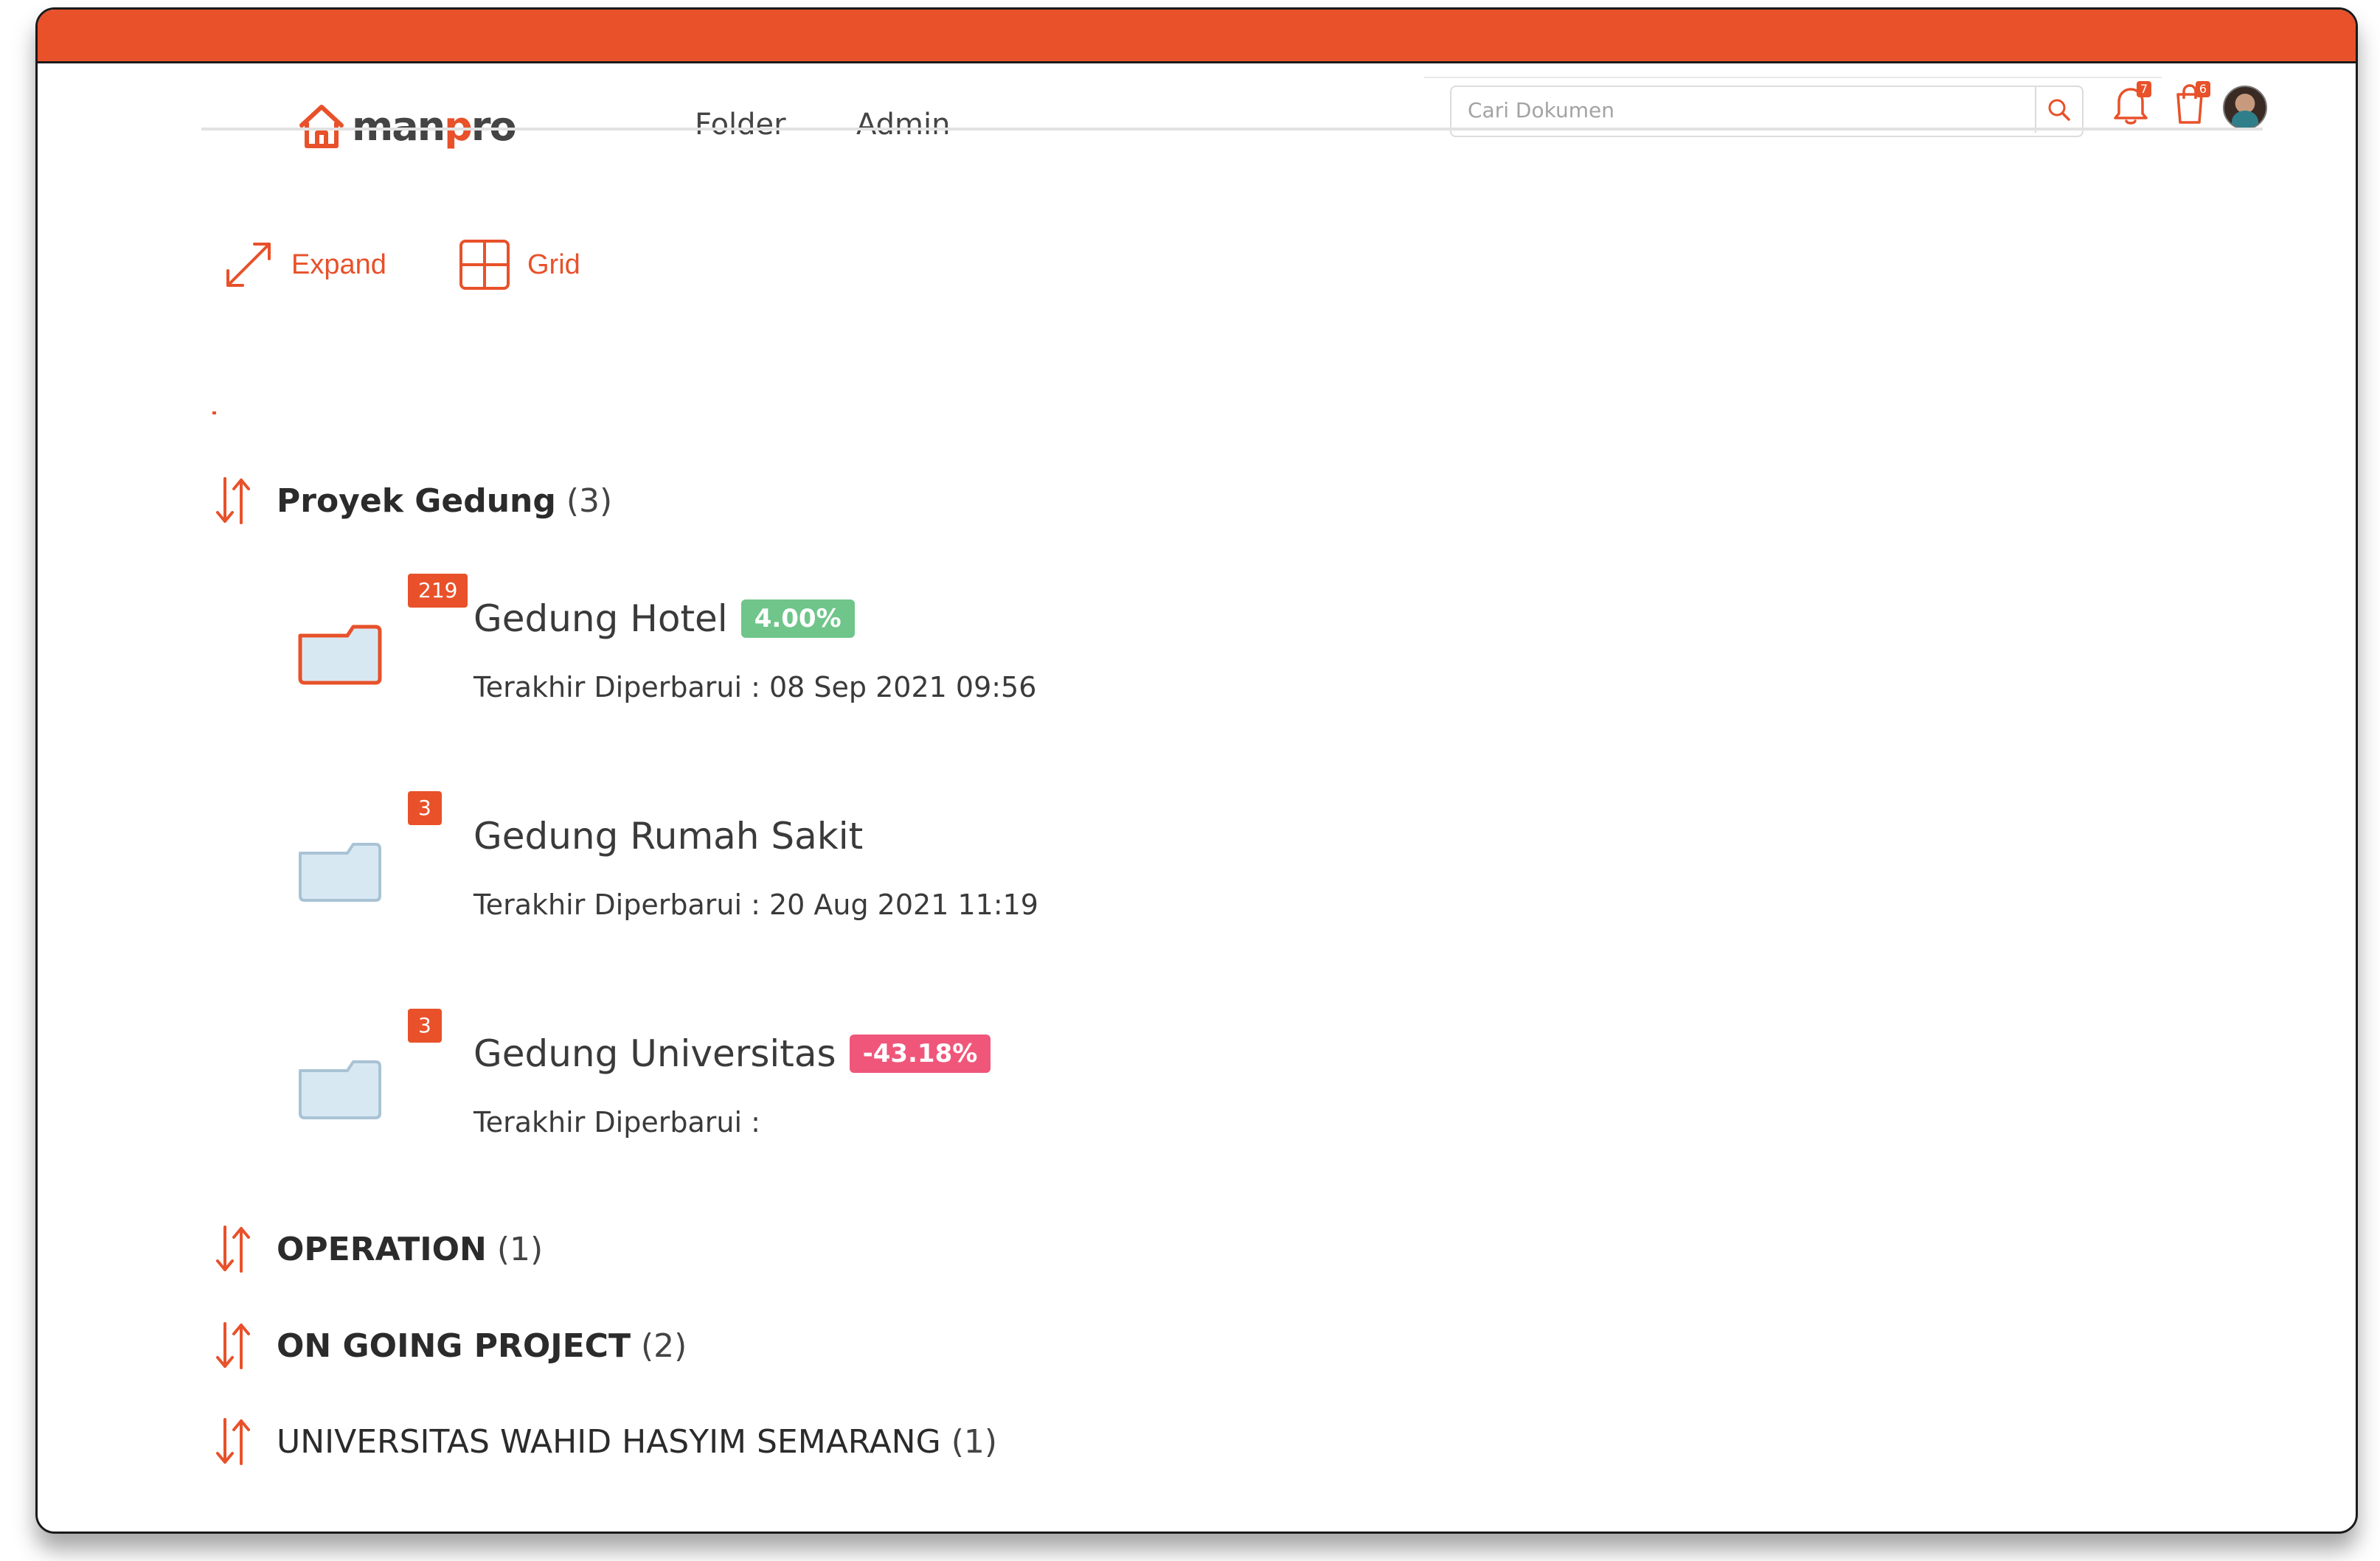 The width and height of the screenshot is (2380, 1561). I want to click on group-header-on-going-project: ON GOING PROJECT (2), so click(451, 1345).